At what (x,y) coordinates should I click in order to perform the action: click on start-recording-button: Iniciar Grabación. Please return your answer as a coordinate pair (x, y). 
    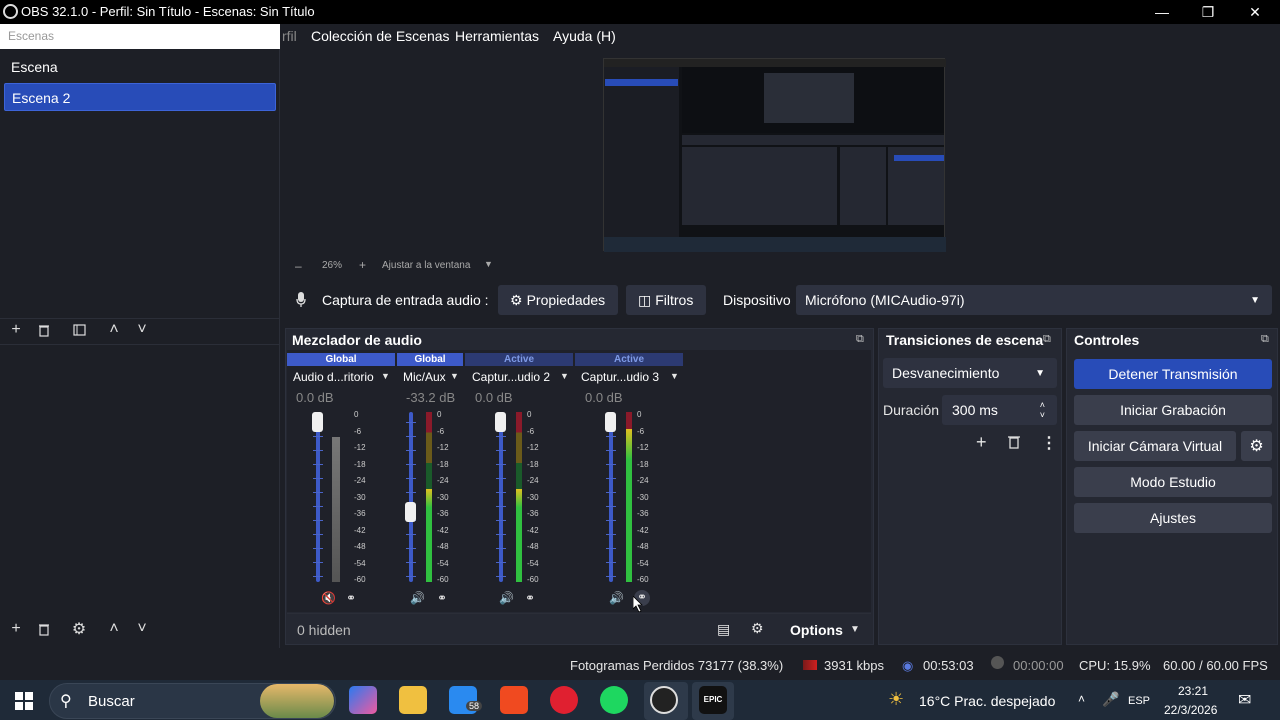
    Looking at the image, I should click on (1173, 410).